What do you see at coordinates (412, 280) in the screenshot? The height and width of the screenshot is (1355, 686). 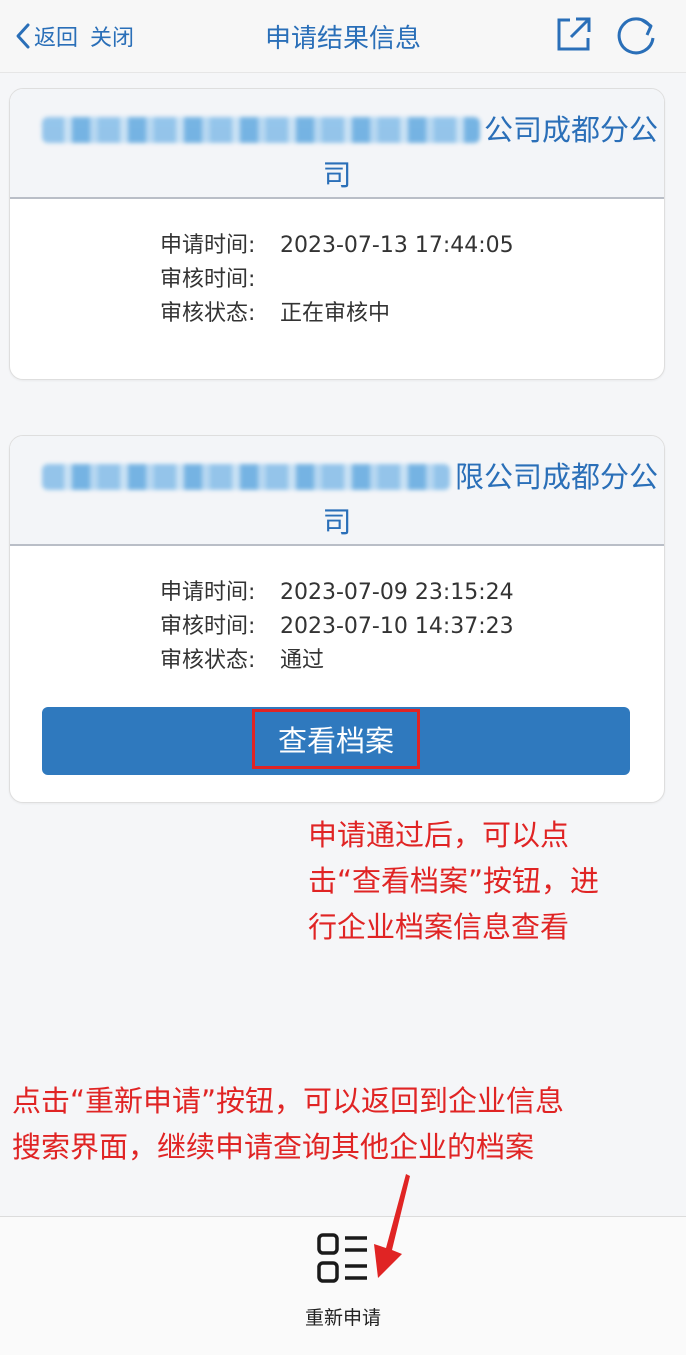 I see `review-time-row: 审核时间:` at bounding box center [412, 280].